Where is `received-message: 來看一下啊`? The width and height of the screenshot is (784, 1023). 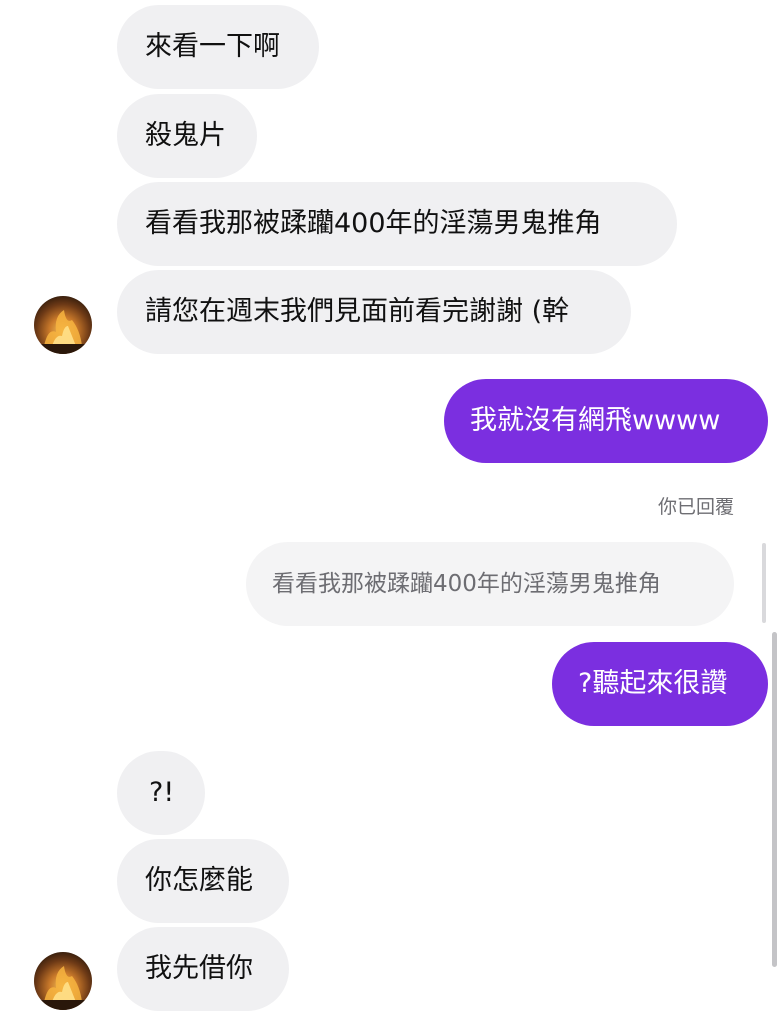
received-message: 來看一下啊 is located at coordinates (218, 47).